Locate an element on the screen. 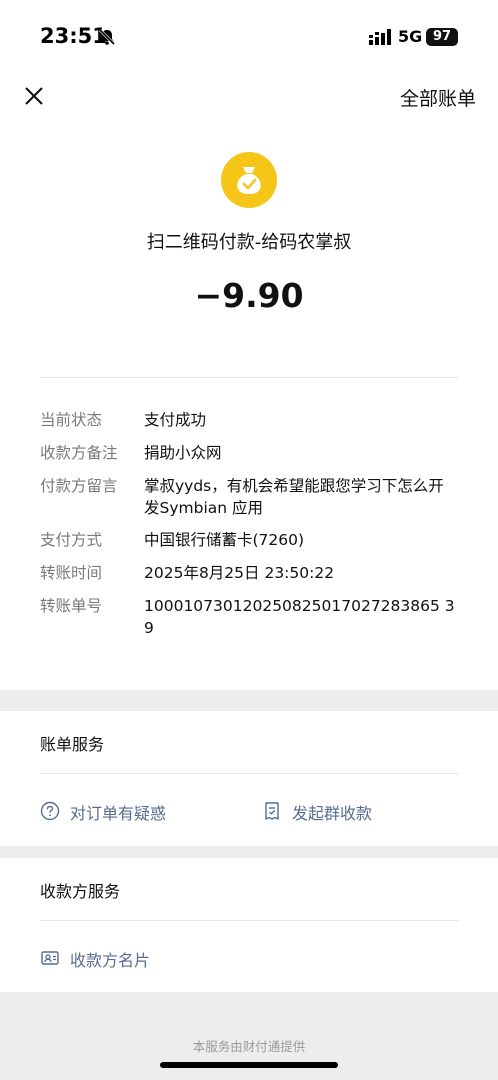 Image resolution: width=498 pixels, height=1080 pixels. detail-value: 100010730120250825017027283865 39 is located at coordinates (301, 617).